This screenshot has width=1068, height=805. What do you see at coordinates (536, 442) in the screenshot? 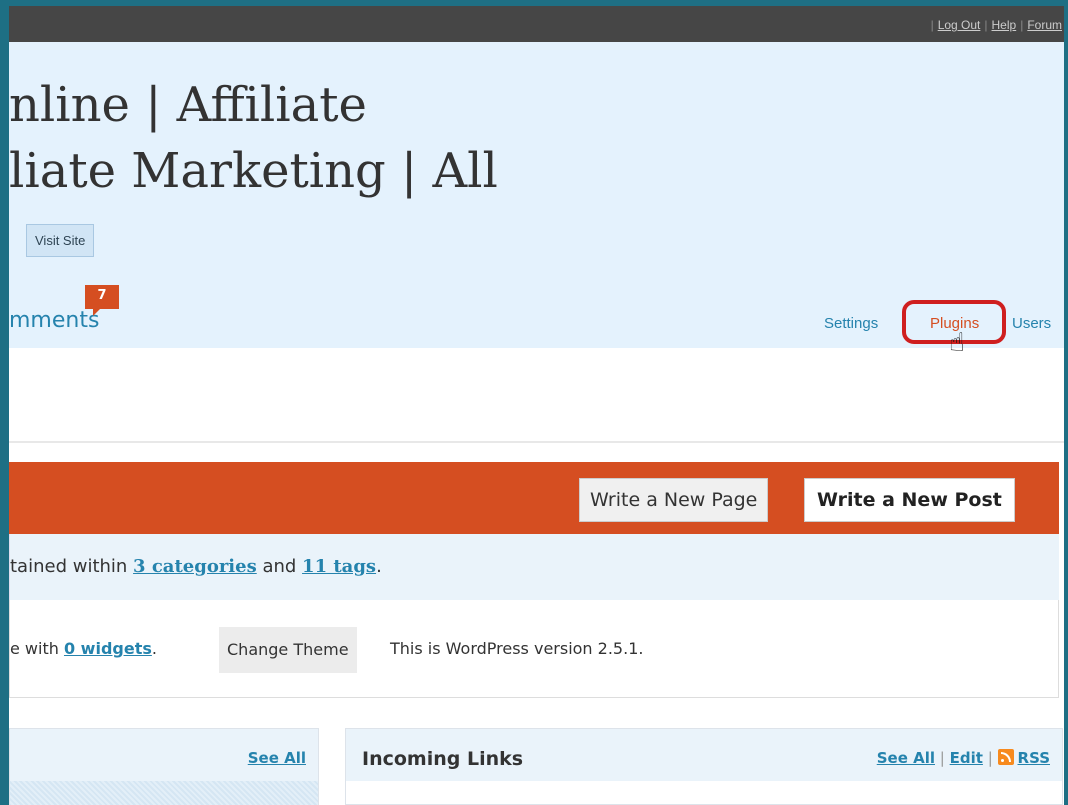
I see `section-divider` at bounding box center [536, 442].